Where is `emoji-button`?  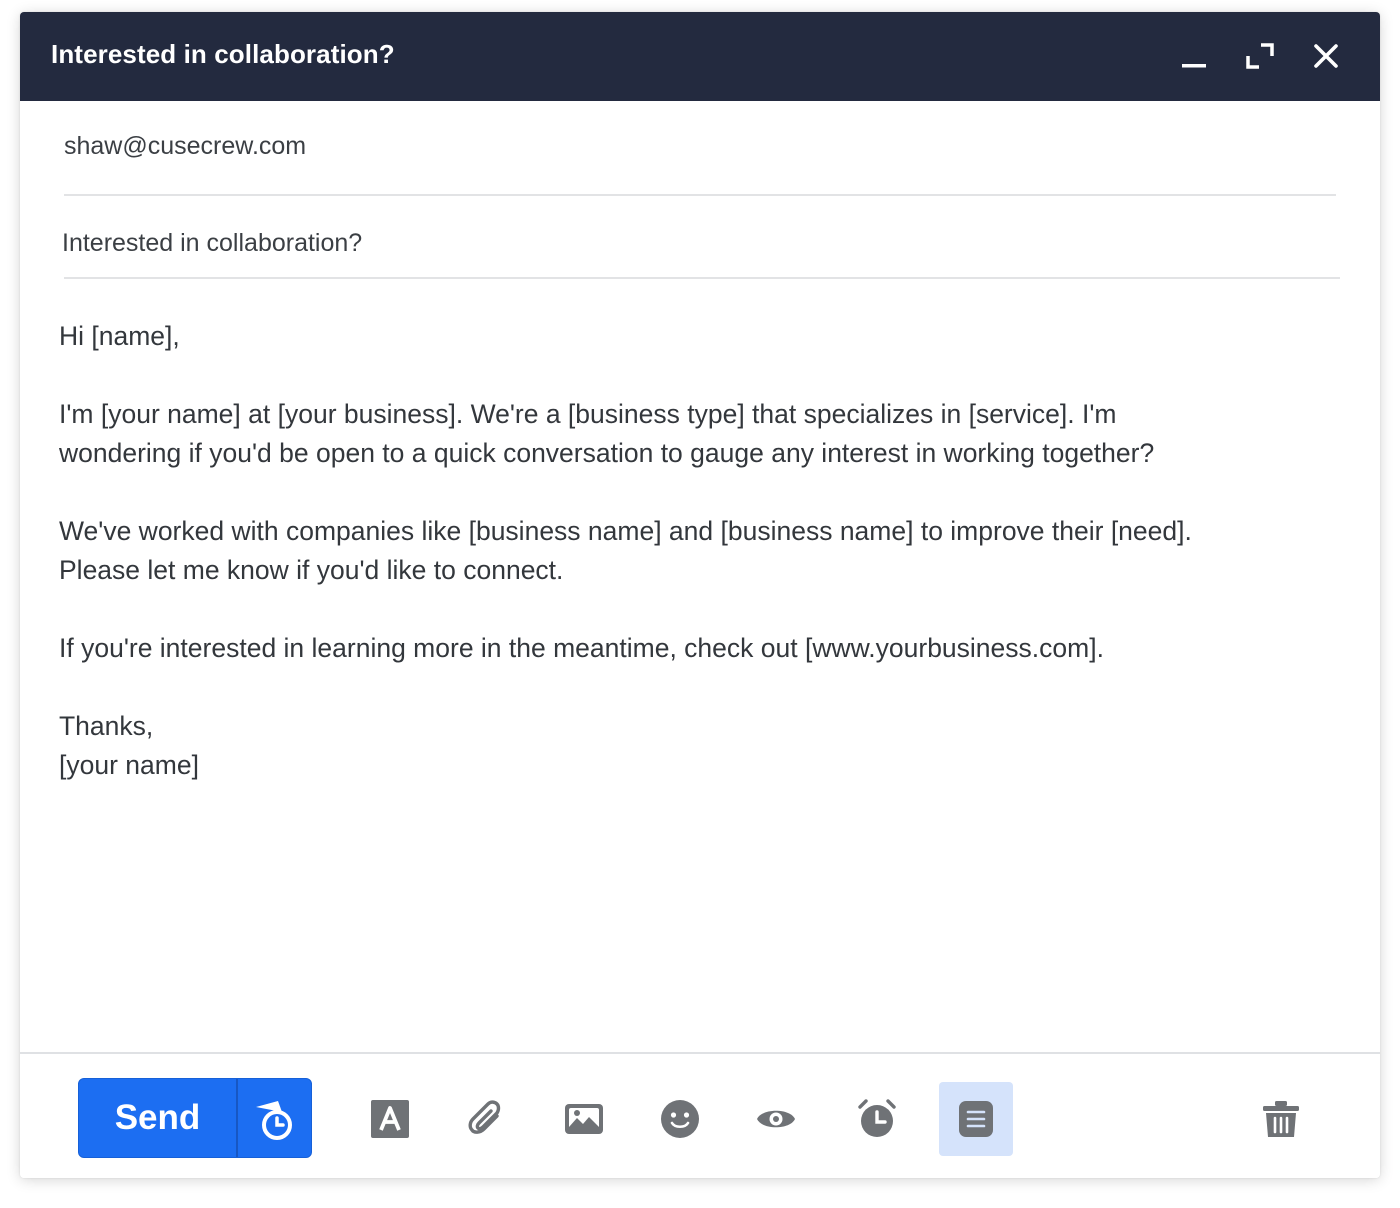 emoji-button is located at coordinates (680, 1119).